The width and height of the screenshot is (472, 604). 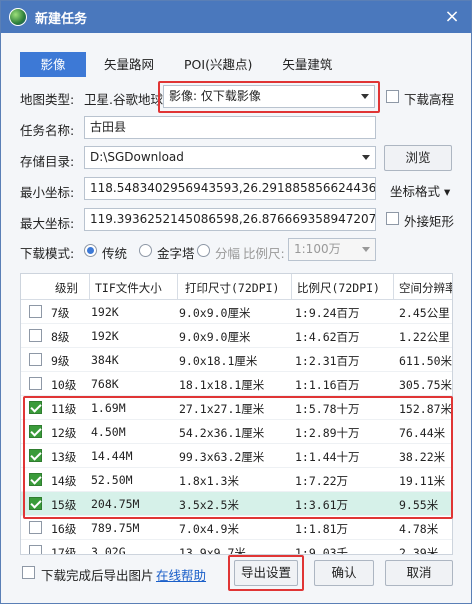 I want to click on map-type-value: 影像: 仅下载影像, so click(x=215, y=96).